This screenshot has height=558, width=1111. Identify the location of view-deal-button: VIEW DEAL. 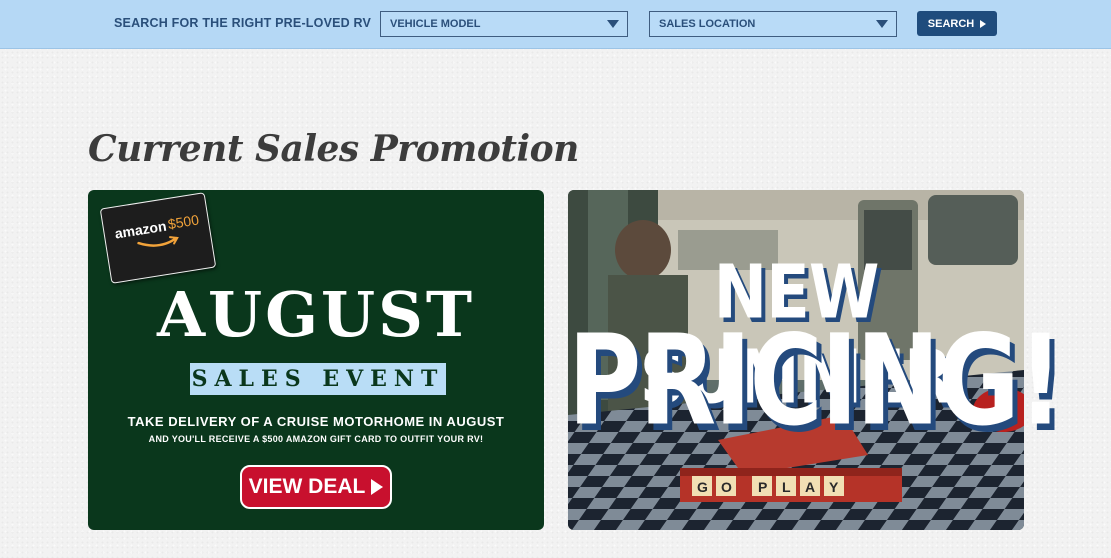
(316, 487).